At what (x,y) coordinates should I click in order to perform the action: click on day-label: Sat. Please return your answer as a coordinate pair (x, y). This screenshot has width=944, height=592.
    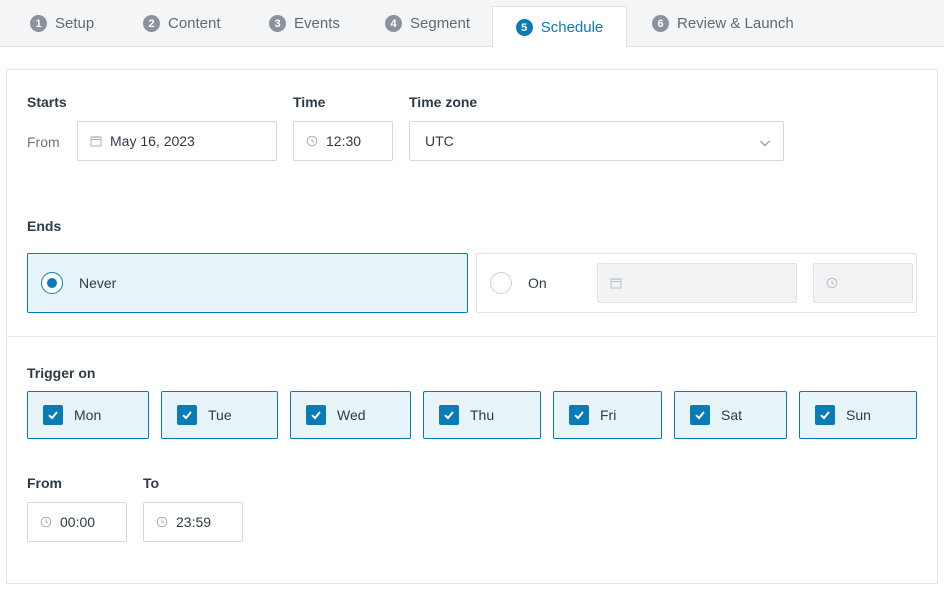
    Looking at the image, I should click on (732, 415).